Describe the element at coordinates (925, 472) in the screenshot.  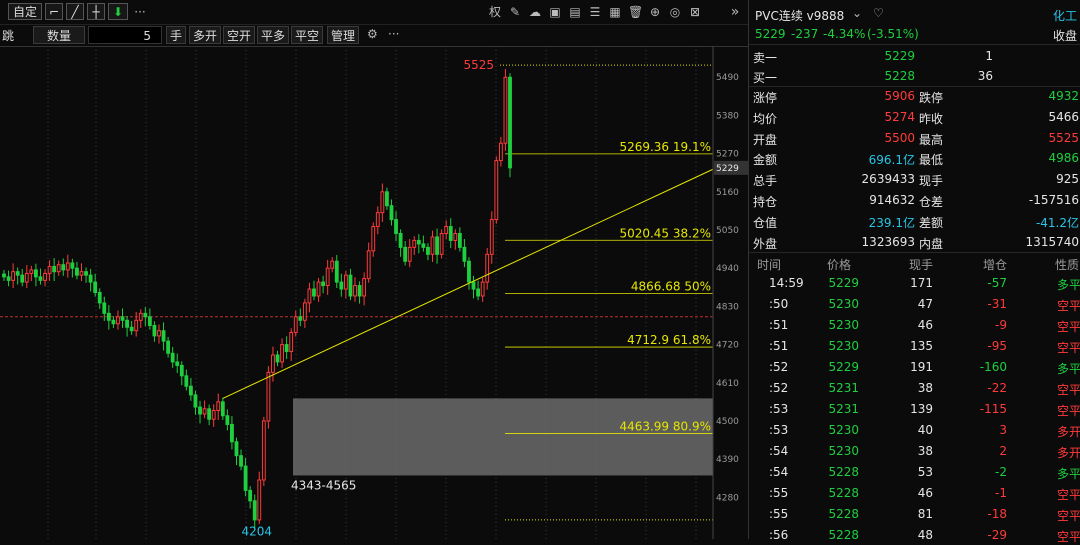
I see `tick-cell: 53` at that location.